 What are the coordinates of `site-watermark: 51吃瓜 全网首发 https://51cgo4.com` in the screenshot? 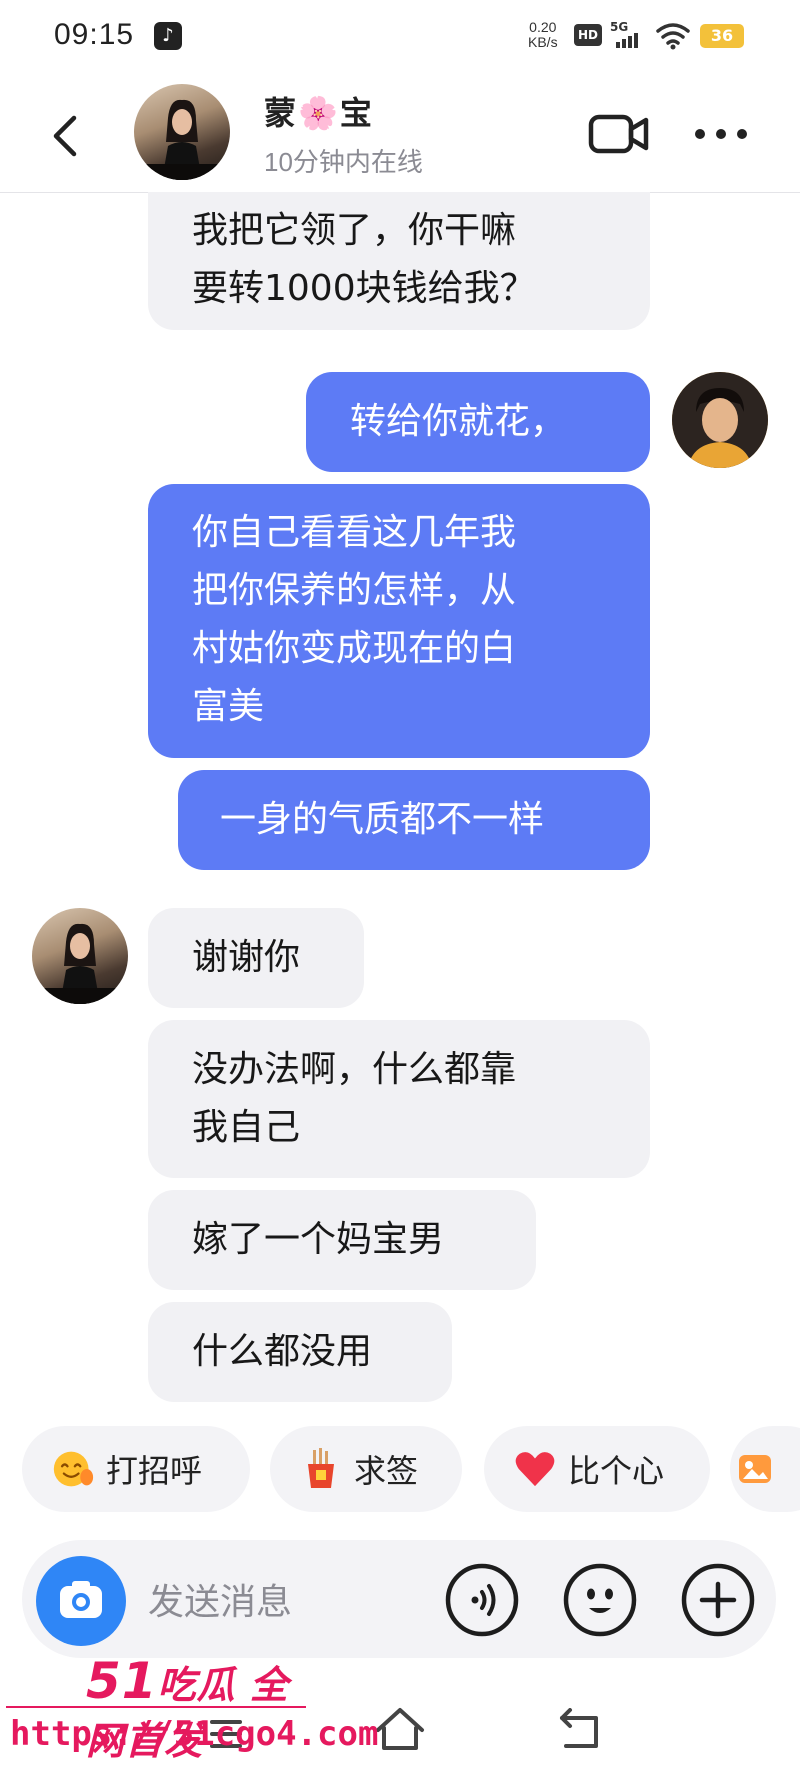 It's located at (192, 1714).